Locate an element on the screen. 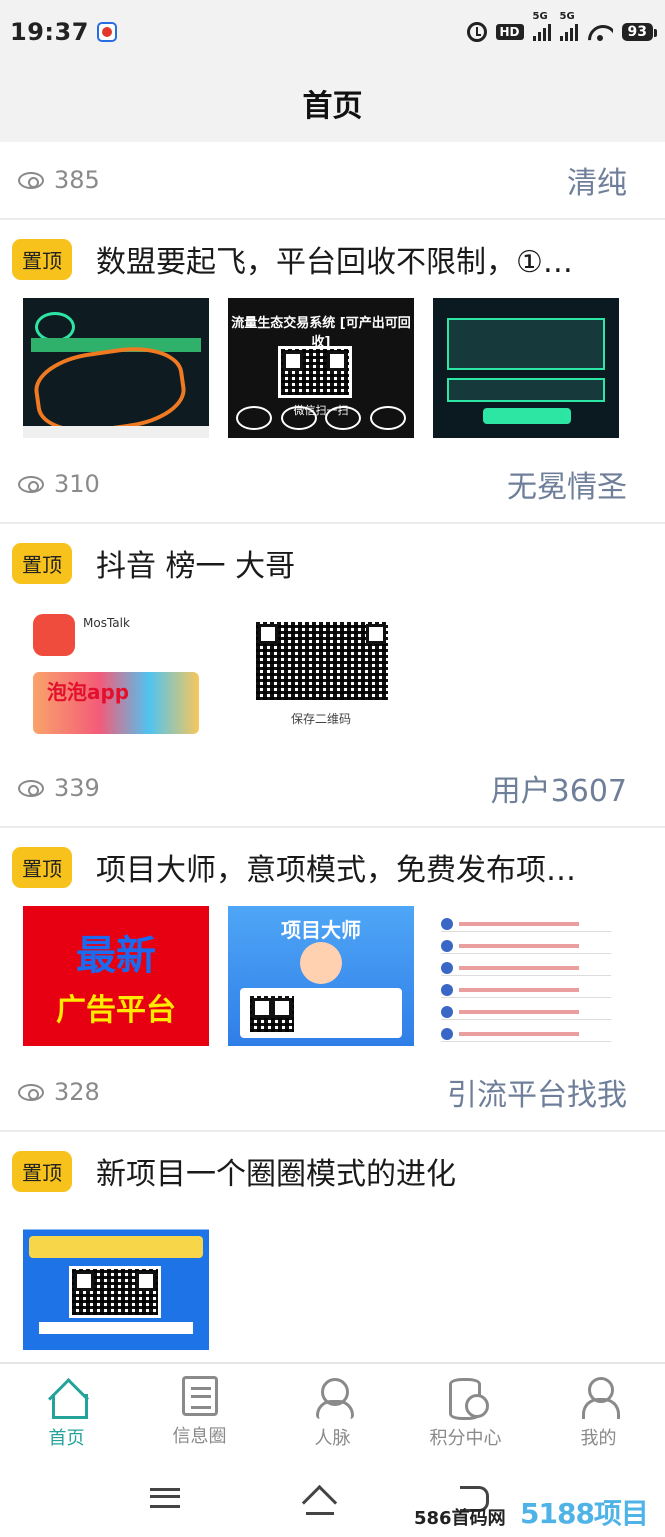 The height and width of the screenshot is (1537, 665). people-icon is located at coordinates (333, 1397).